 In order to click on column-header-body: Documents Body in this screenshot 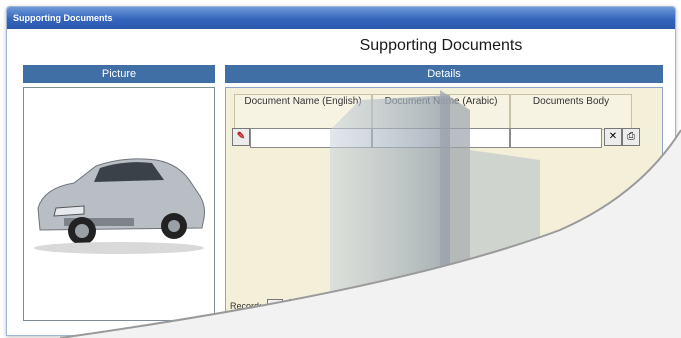, I will do `click(571, 112)`.